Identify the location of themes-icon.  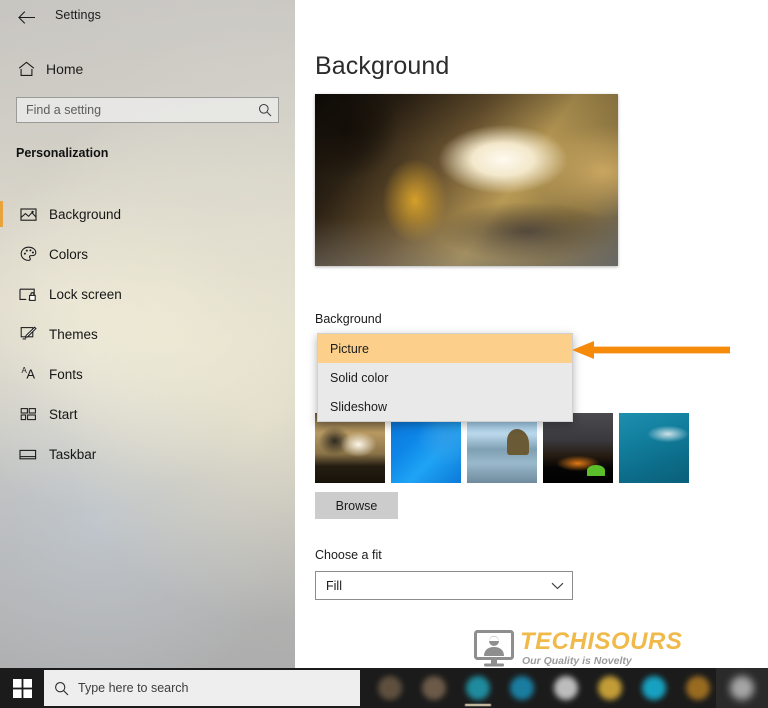
(28, 334).